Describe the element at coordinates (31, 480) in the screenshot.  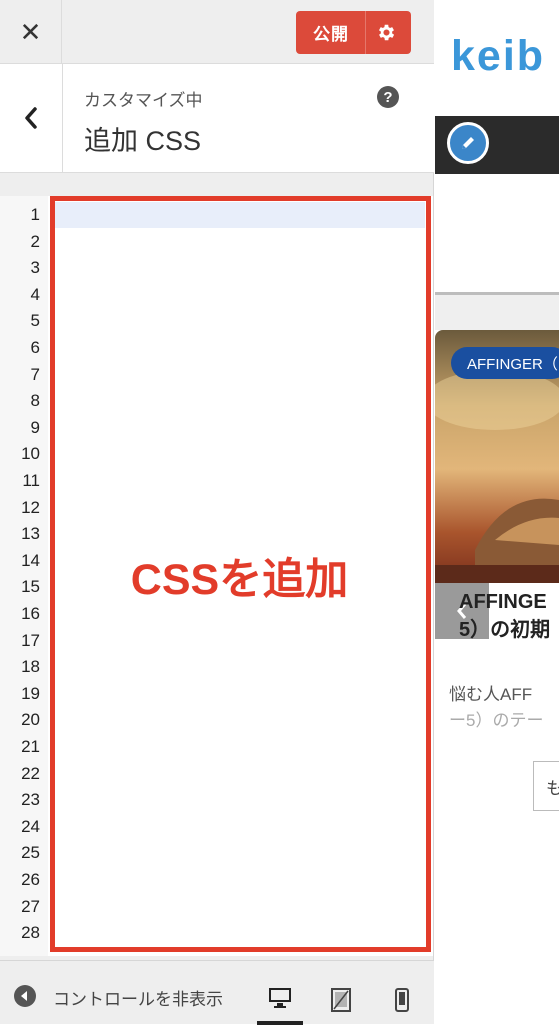
I see `line-number: 11` at that location.